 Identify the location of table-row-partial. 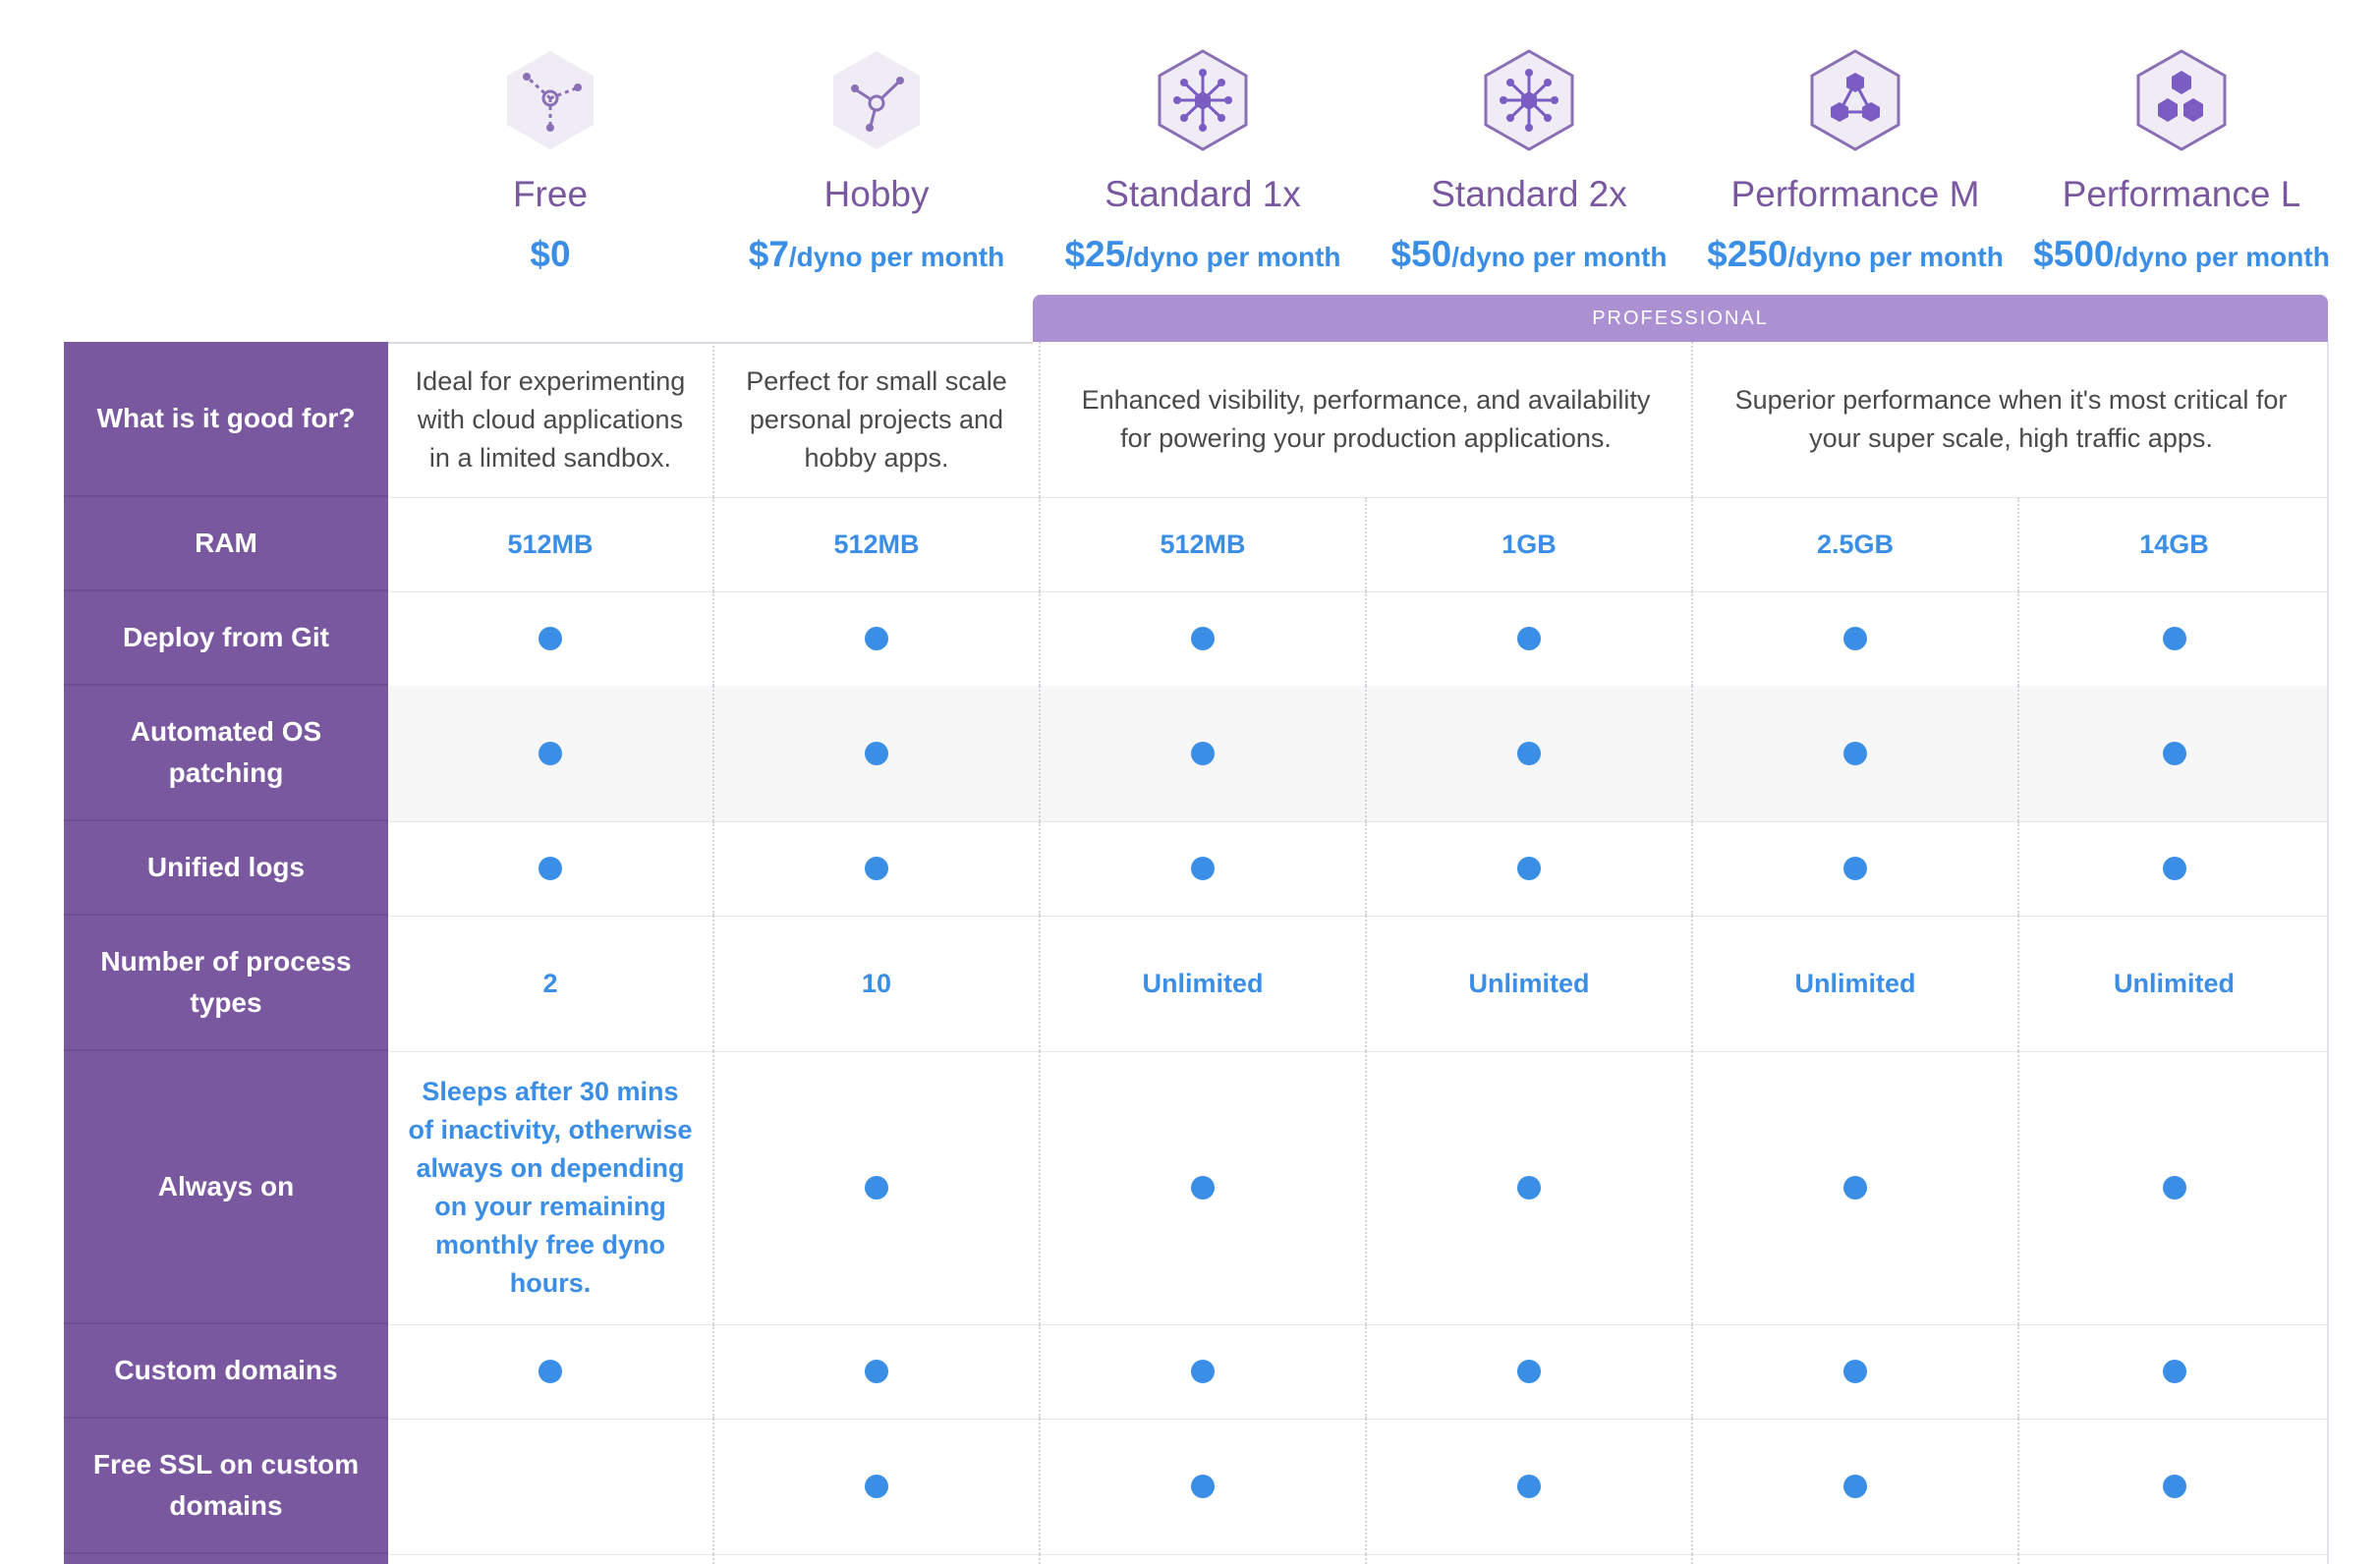
(1196, 1559).